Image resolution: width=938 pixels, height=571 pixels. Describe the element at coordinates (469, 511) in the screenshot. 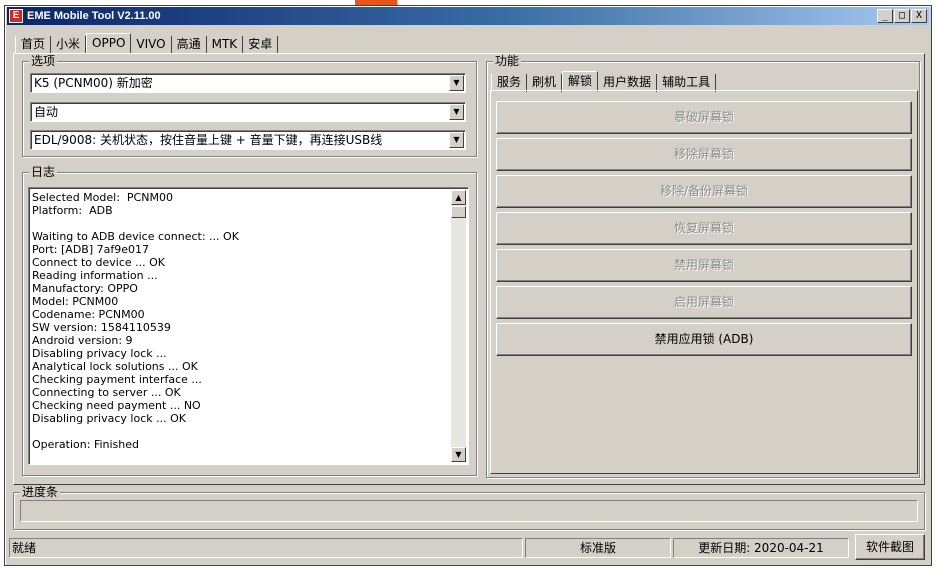

I see `progress-bar` at that location.